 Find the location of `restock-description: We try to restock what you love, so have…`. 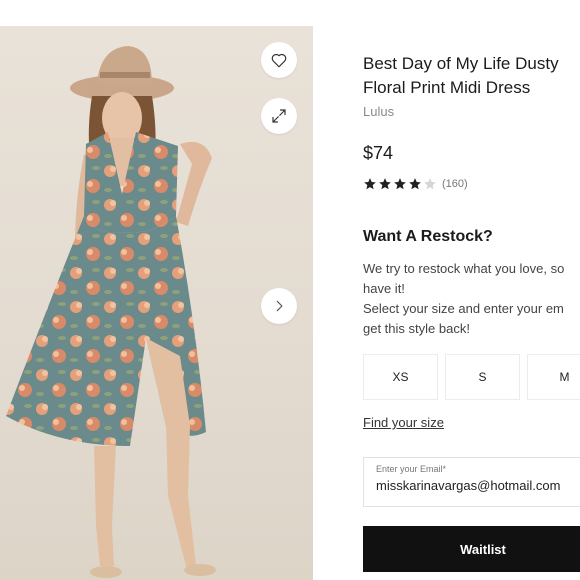

restock-description: We try to restock what you love, so have… is located at coordinates (471, 299).